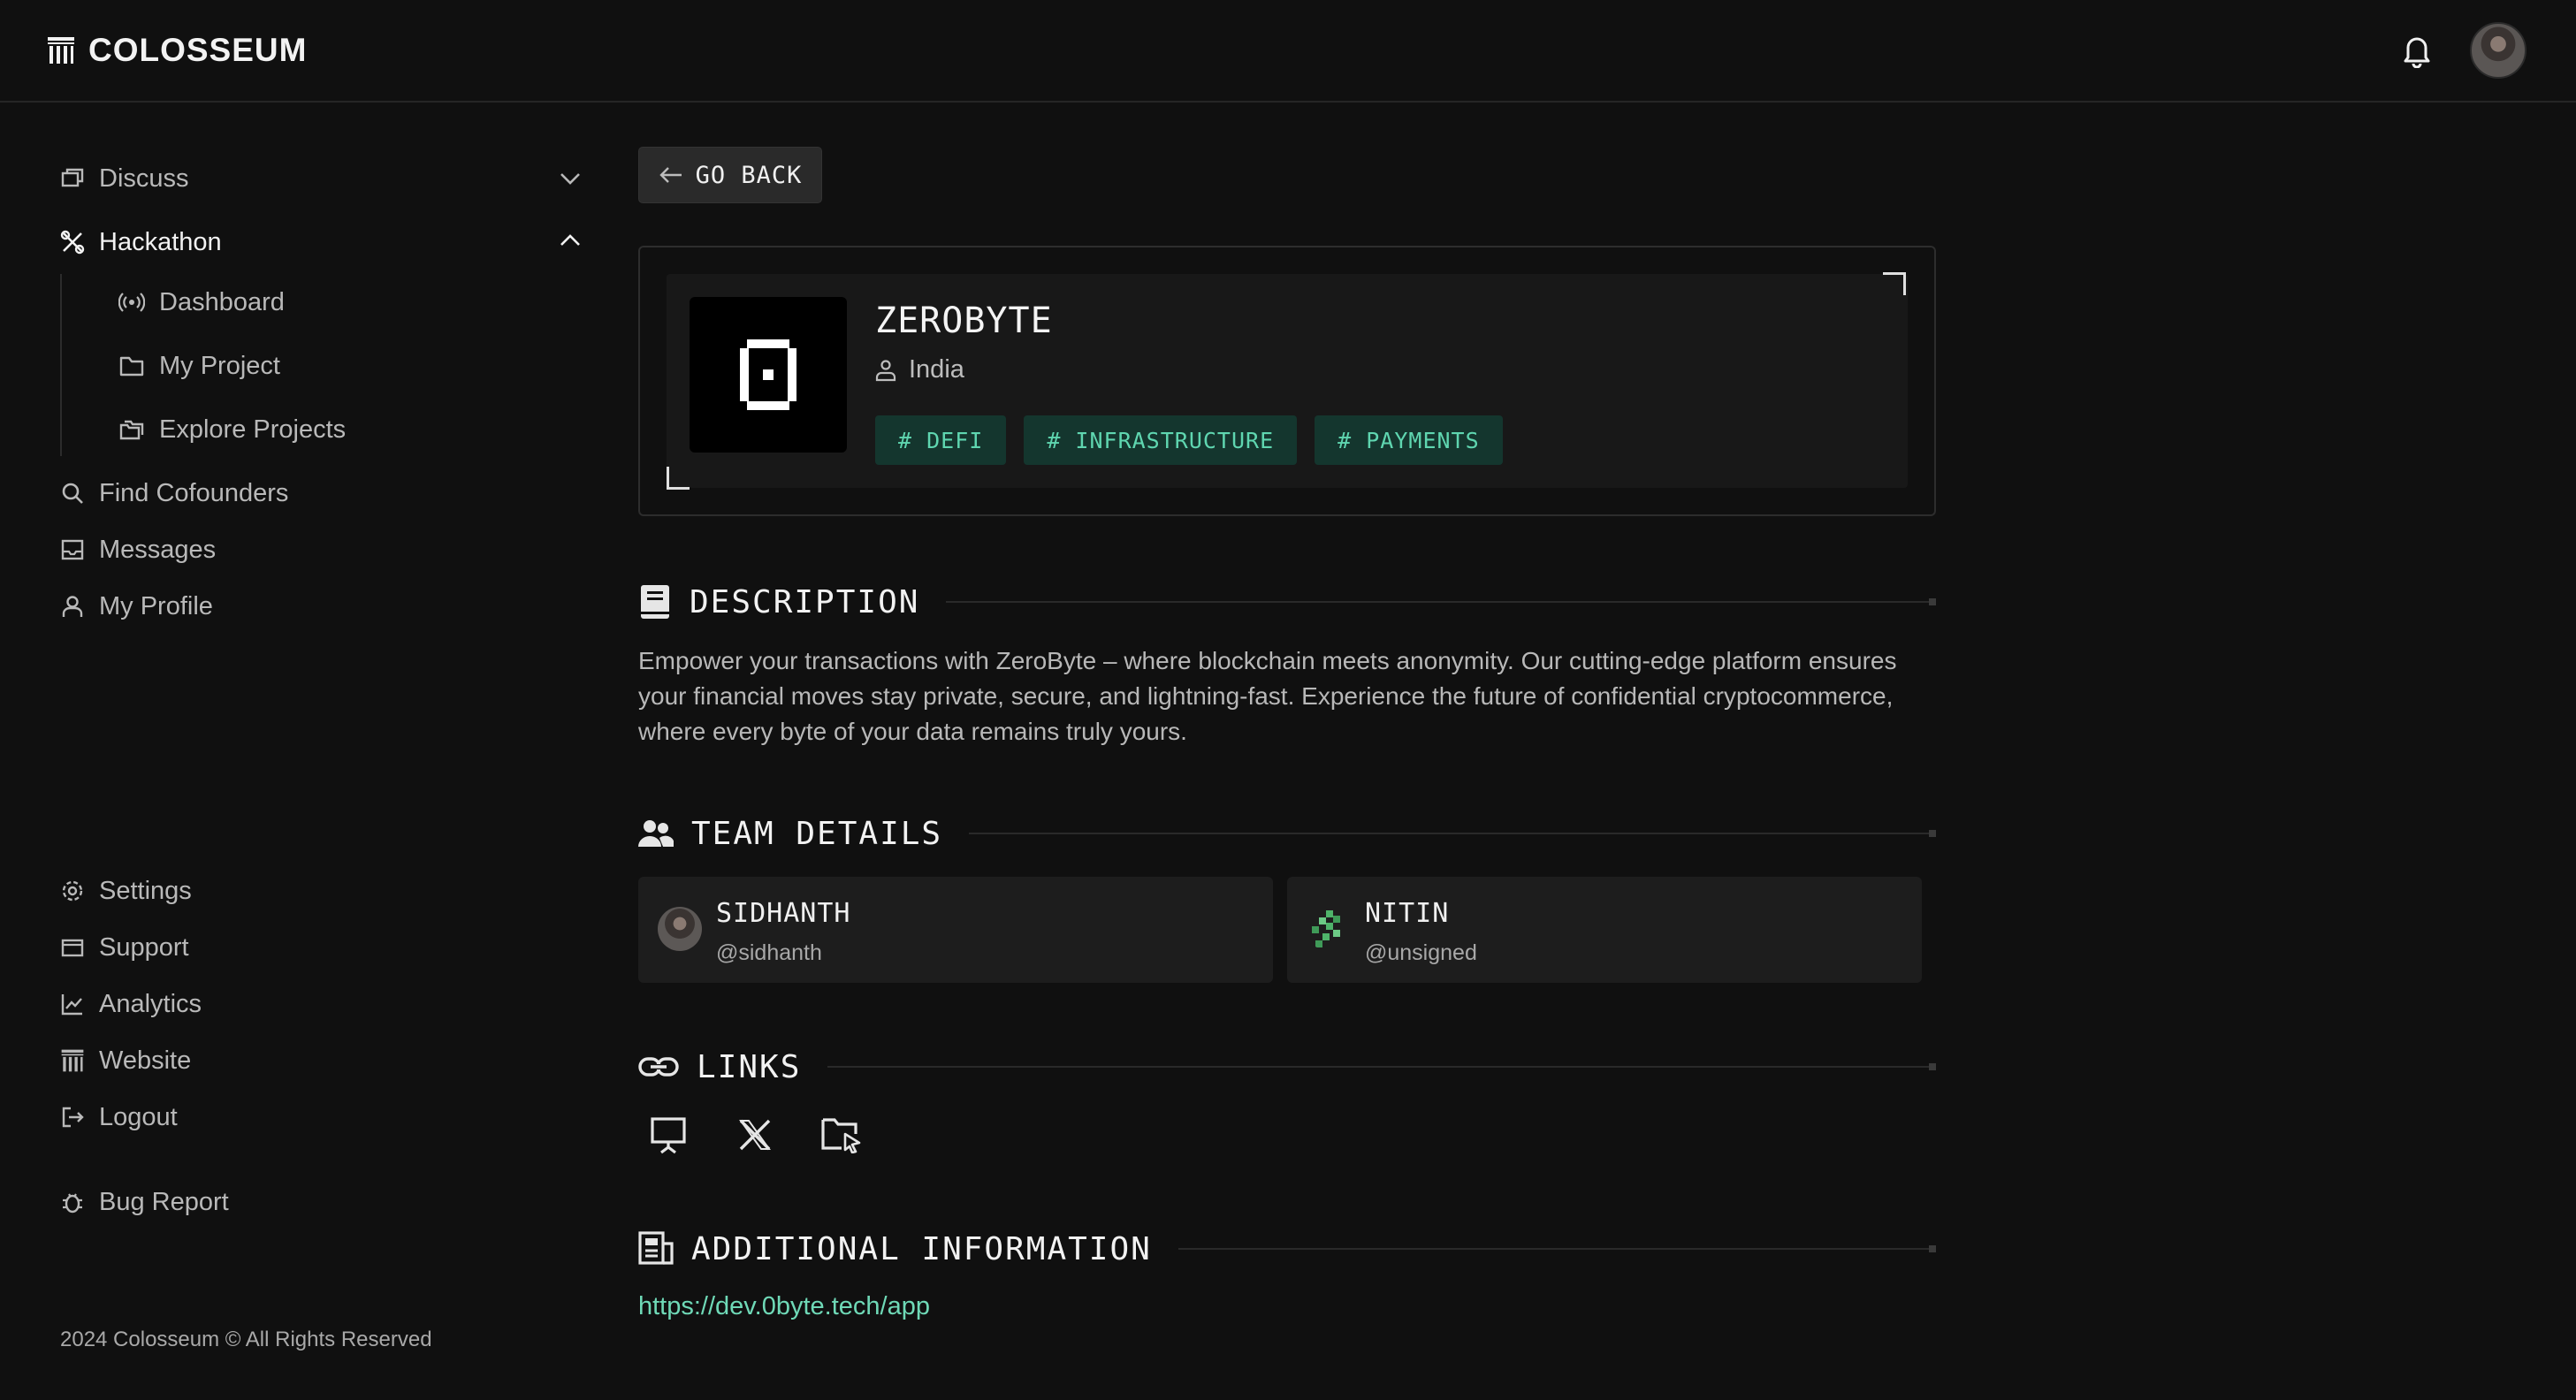  Describe the element at coordinates (73, 1117) in the screenshot. I see `logout-icon` at that location.